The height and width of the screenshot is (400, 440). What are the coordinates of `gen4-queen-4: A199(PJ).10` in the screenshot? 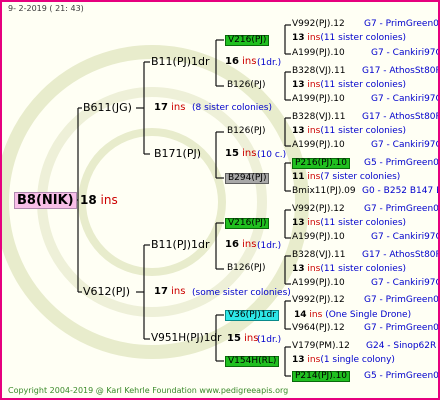 It's located at (318, 99).